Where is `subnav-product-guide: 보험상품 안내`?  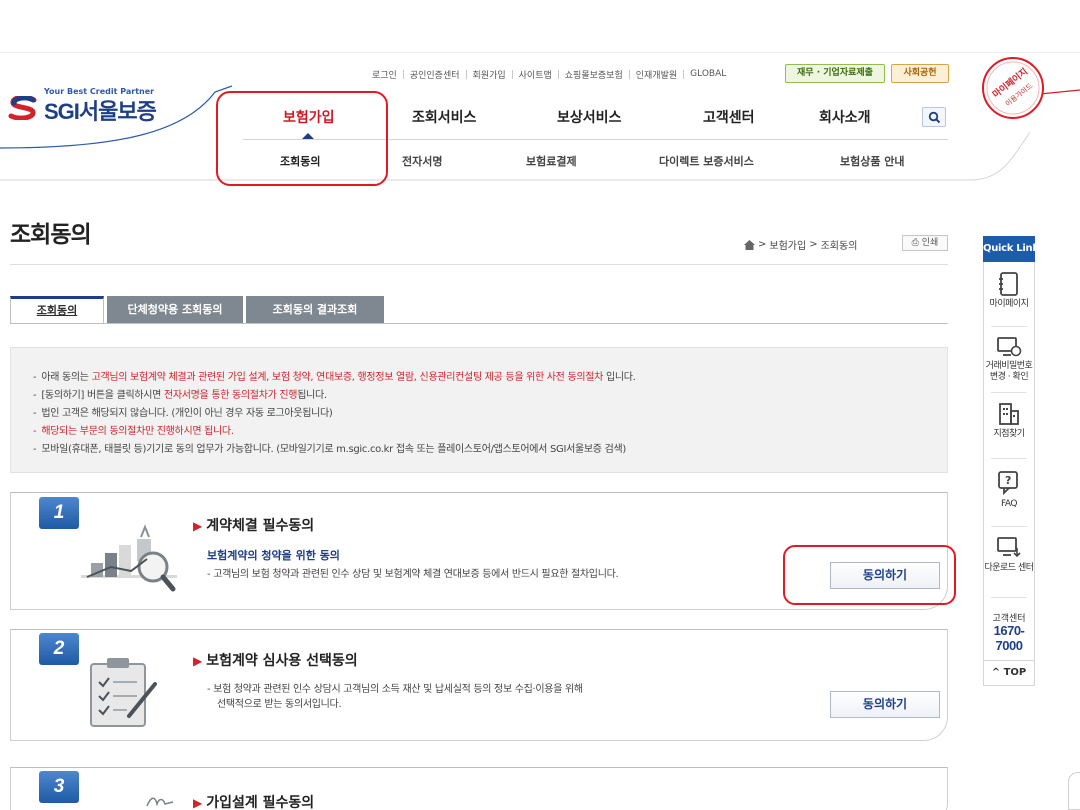
subnav-product-guide: 보험상품 안내 is located at coordinates (872, 161).